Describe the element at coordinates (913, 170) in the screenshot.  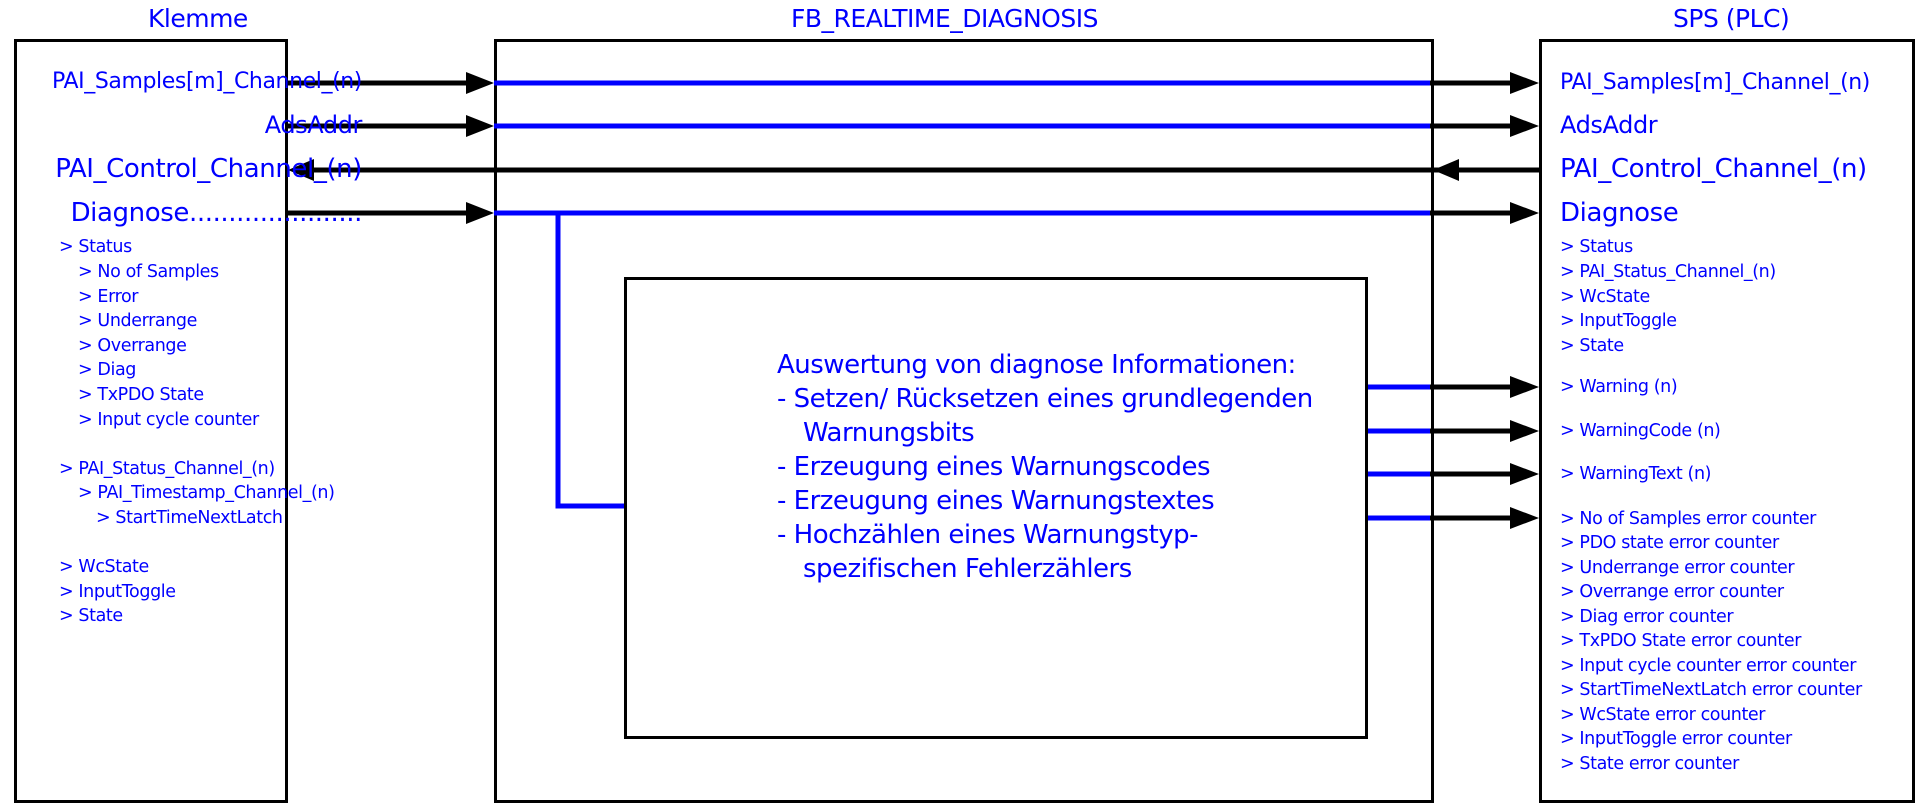
I see `wire-pai-control` at that location.